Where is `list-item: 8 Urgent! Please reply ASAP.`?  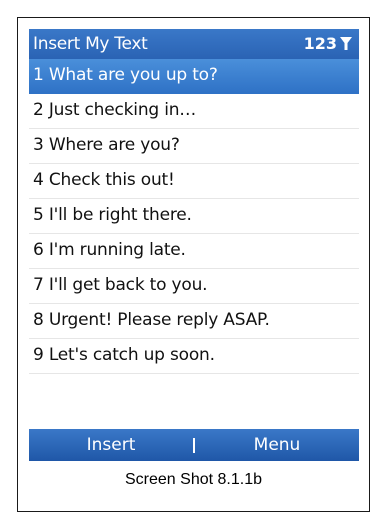
list-item: 8 Urgent! Please reply ASAP. is located at coordinates (194, 321).